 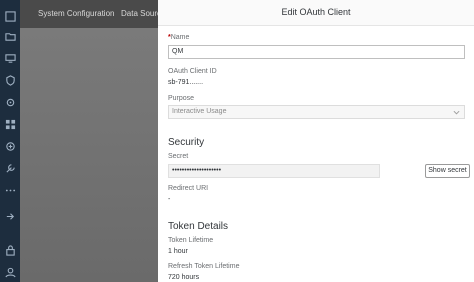 What do you see at coordinates (10, 146) in the screenshot?
I see `security-icon` at bounding box center [10, 146].